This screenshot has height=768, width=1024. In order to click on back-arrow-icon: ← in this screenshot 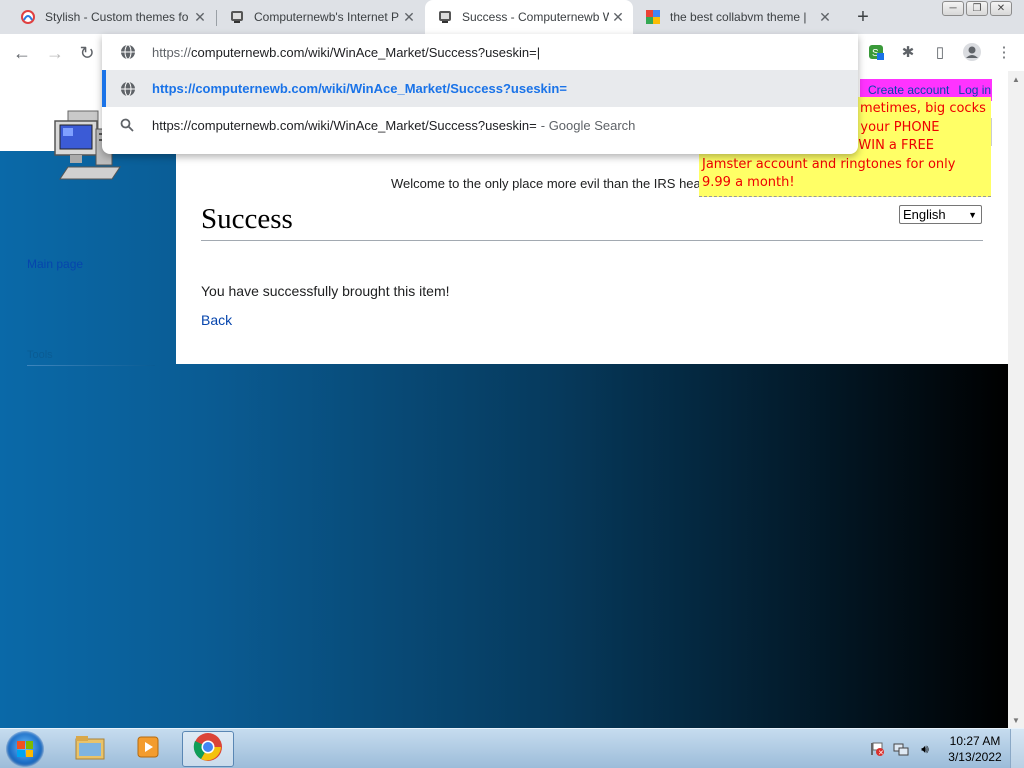, I will do `click(22, 53)`.